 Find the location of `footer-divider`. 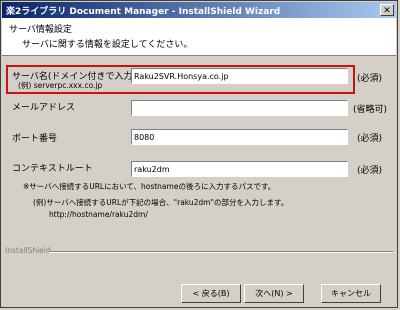

footer-divider is located at coordinates (221, 252).